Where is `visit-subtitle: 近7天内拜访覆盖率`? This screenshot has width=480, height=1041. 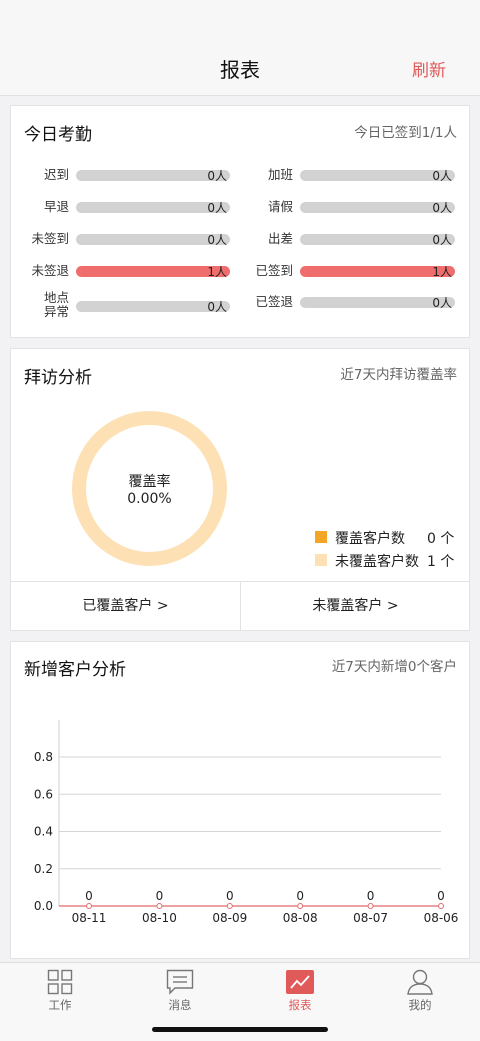
visit-subtitle: 近7天内拜访覆盖率 is located at coordinates (398, 375).